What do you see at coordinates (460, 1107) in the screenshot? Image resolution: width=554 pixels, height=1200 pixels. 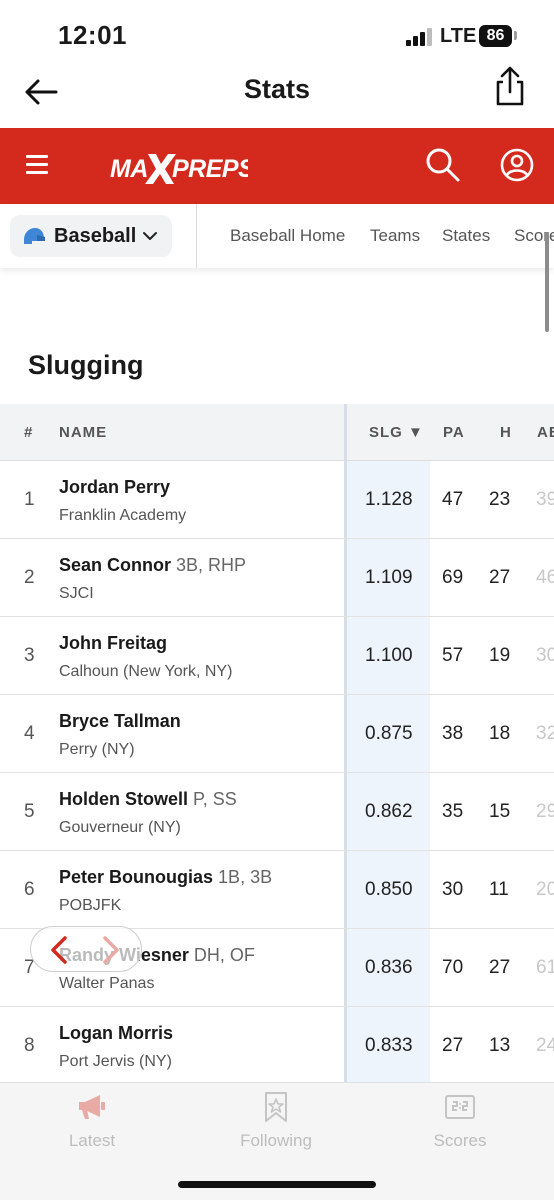 I see `scoreboard-icon` at bounding box center [460, 1107].